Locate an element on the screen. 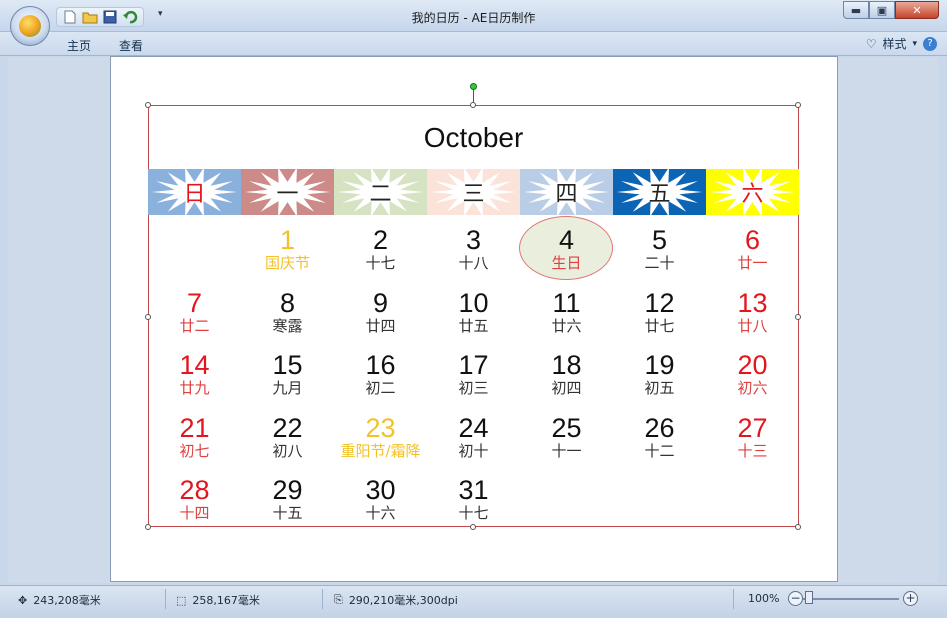  cursor-position-value: 243,208毫米 is located at coordinates (67, 600).